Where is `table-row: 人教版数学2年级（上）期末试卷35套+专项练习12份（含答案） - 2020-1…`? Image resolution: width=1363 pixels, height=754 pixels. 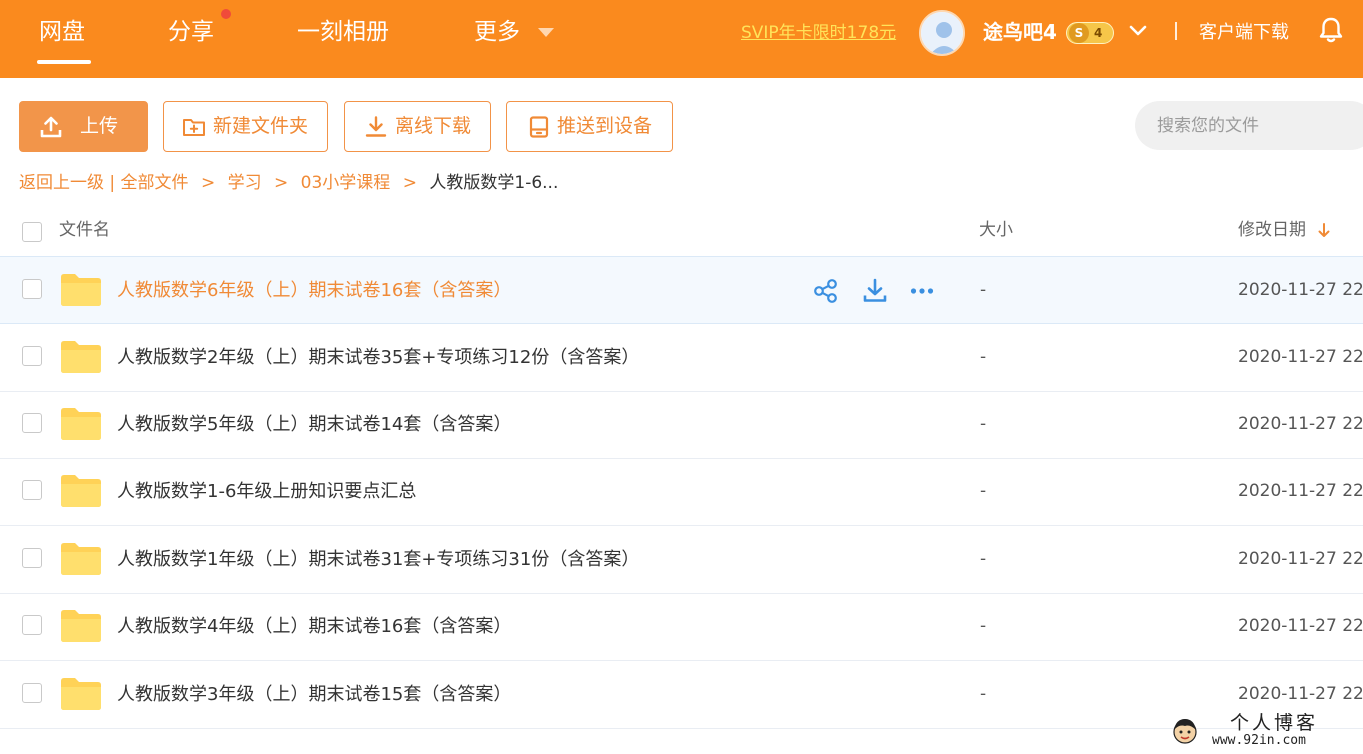 table-row: 人教版数学2年级（上）期末试卷35套+专项练习12份（含答案） - 2020-1… is located at coordinates (681, 358).